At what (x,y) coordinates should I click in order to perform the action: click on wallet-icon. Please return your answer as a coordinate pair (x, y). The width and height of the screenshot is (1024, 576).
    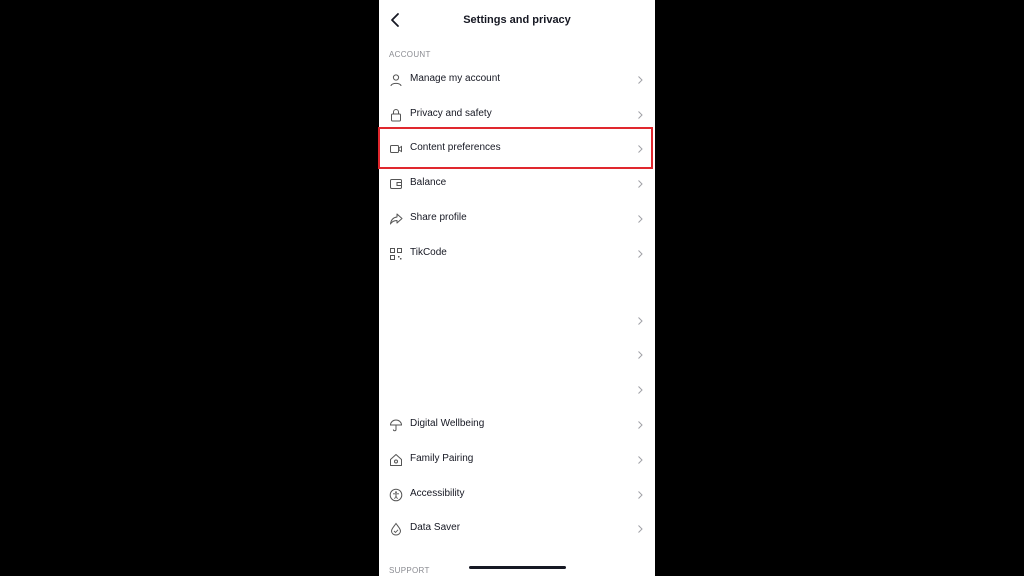
    Looking at the image, I should click on (396, 184).